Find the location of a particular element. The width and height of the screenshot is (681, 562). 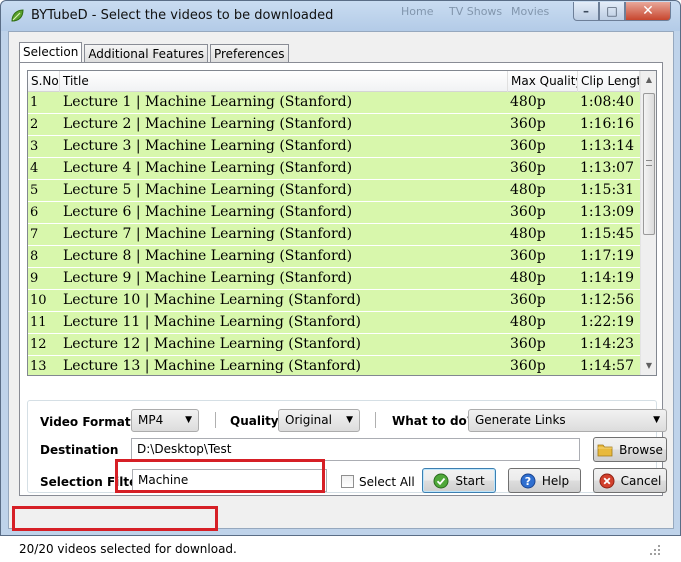

row-title: Lecture 7 | Machine Learning (Stanford) is located at coordinates (208, 234).